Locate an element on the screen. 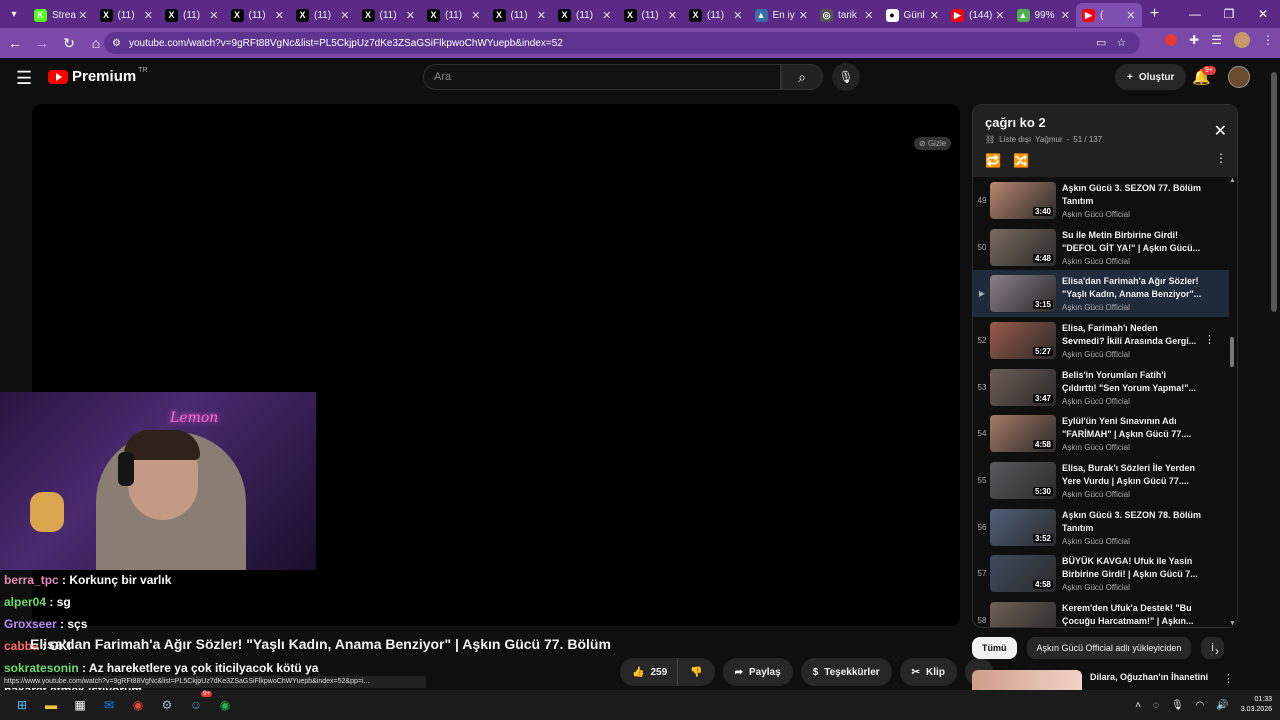 This screenshot has width=1280, height=720. page-scrollbar is located at coordinates (1274, 374).